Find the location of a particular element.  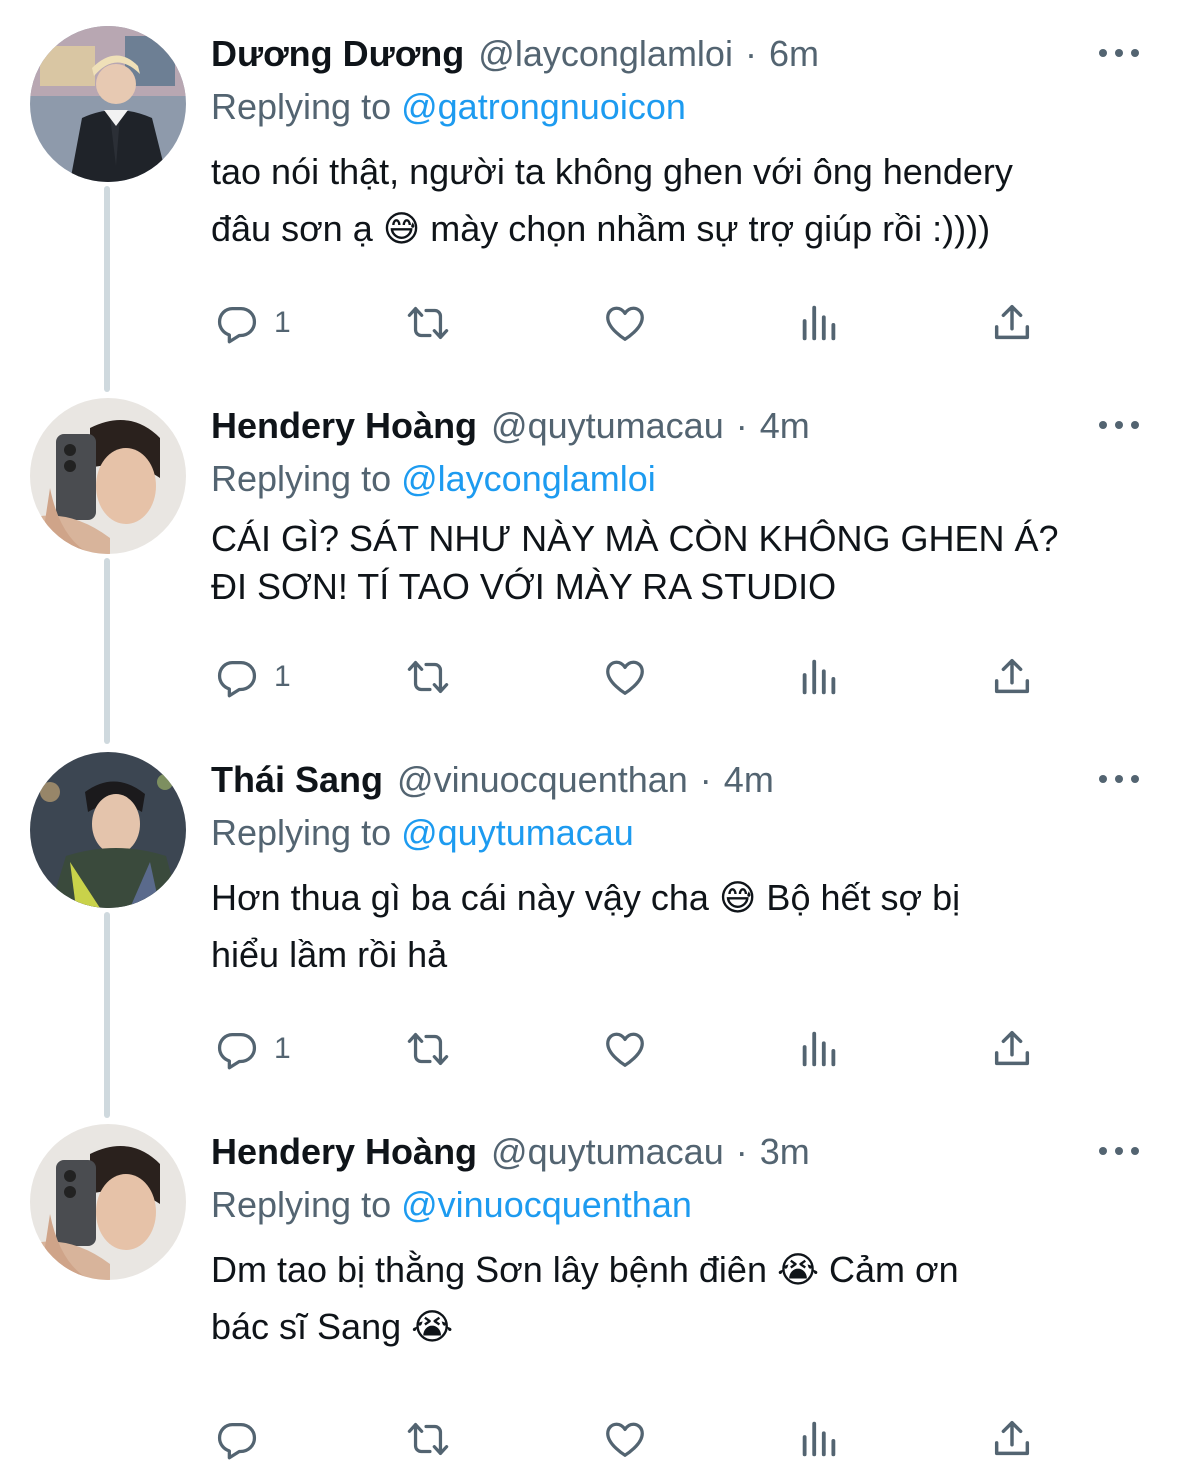

mention-link: @layconglamloi is located at coordinates (528, 478).